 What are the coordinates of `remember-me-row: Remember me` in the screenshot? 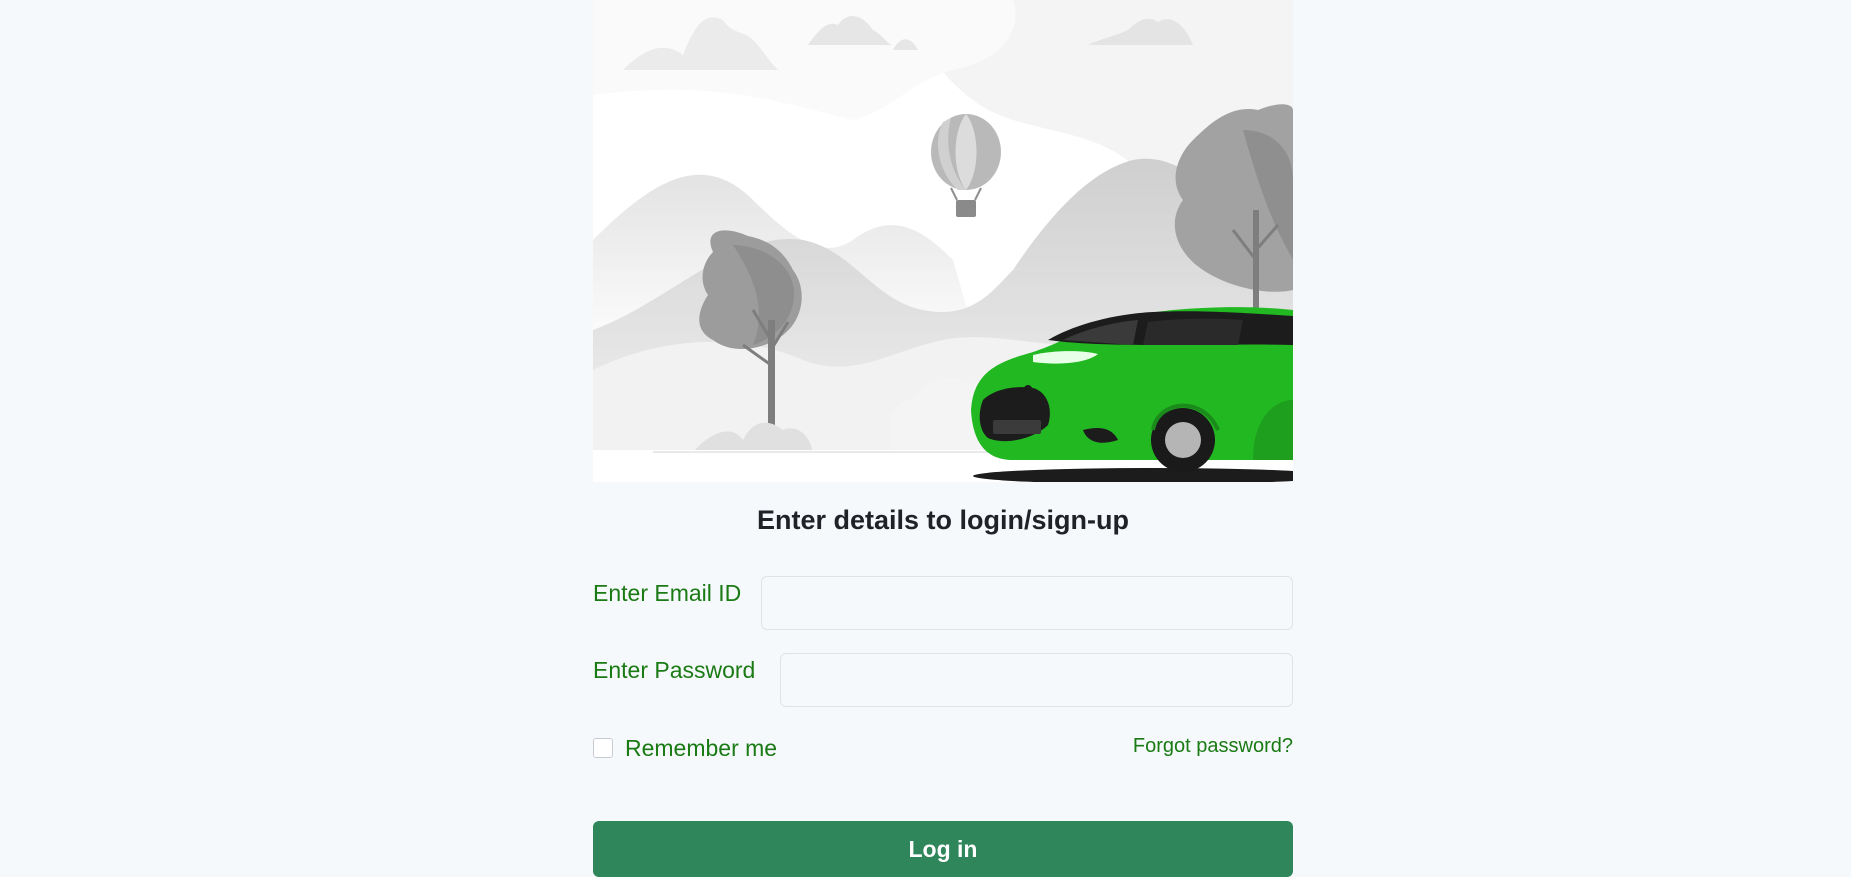 It's located at (685, 748).